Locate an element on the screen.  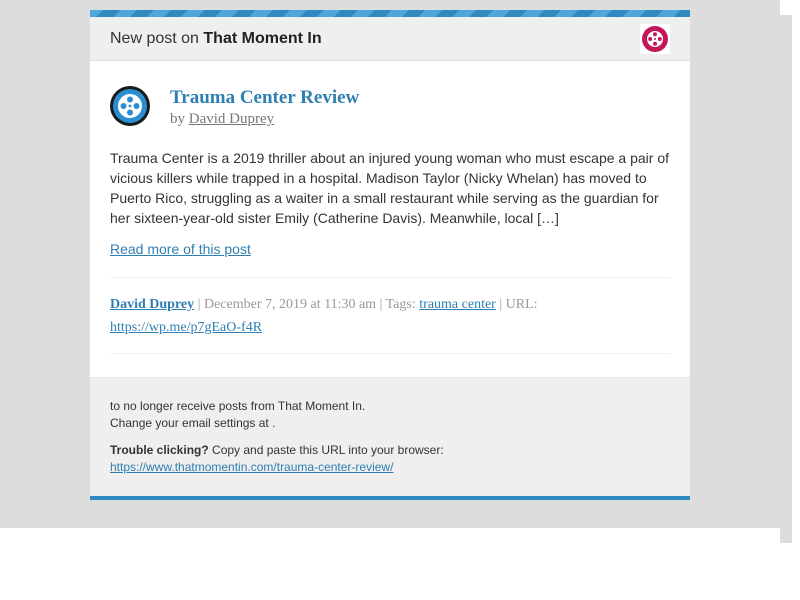
top-stripe is located at coordinates (390, 13).